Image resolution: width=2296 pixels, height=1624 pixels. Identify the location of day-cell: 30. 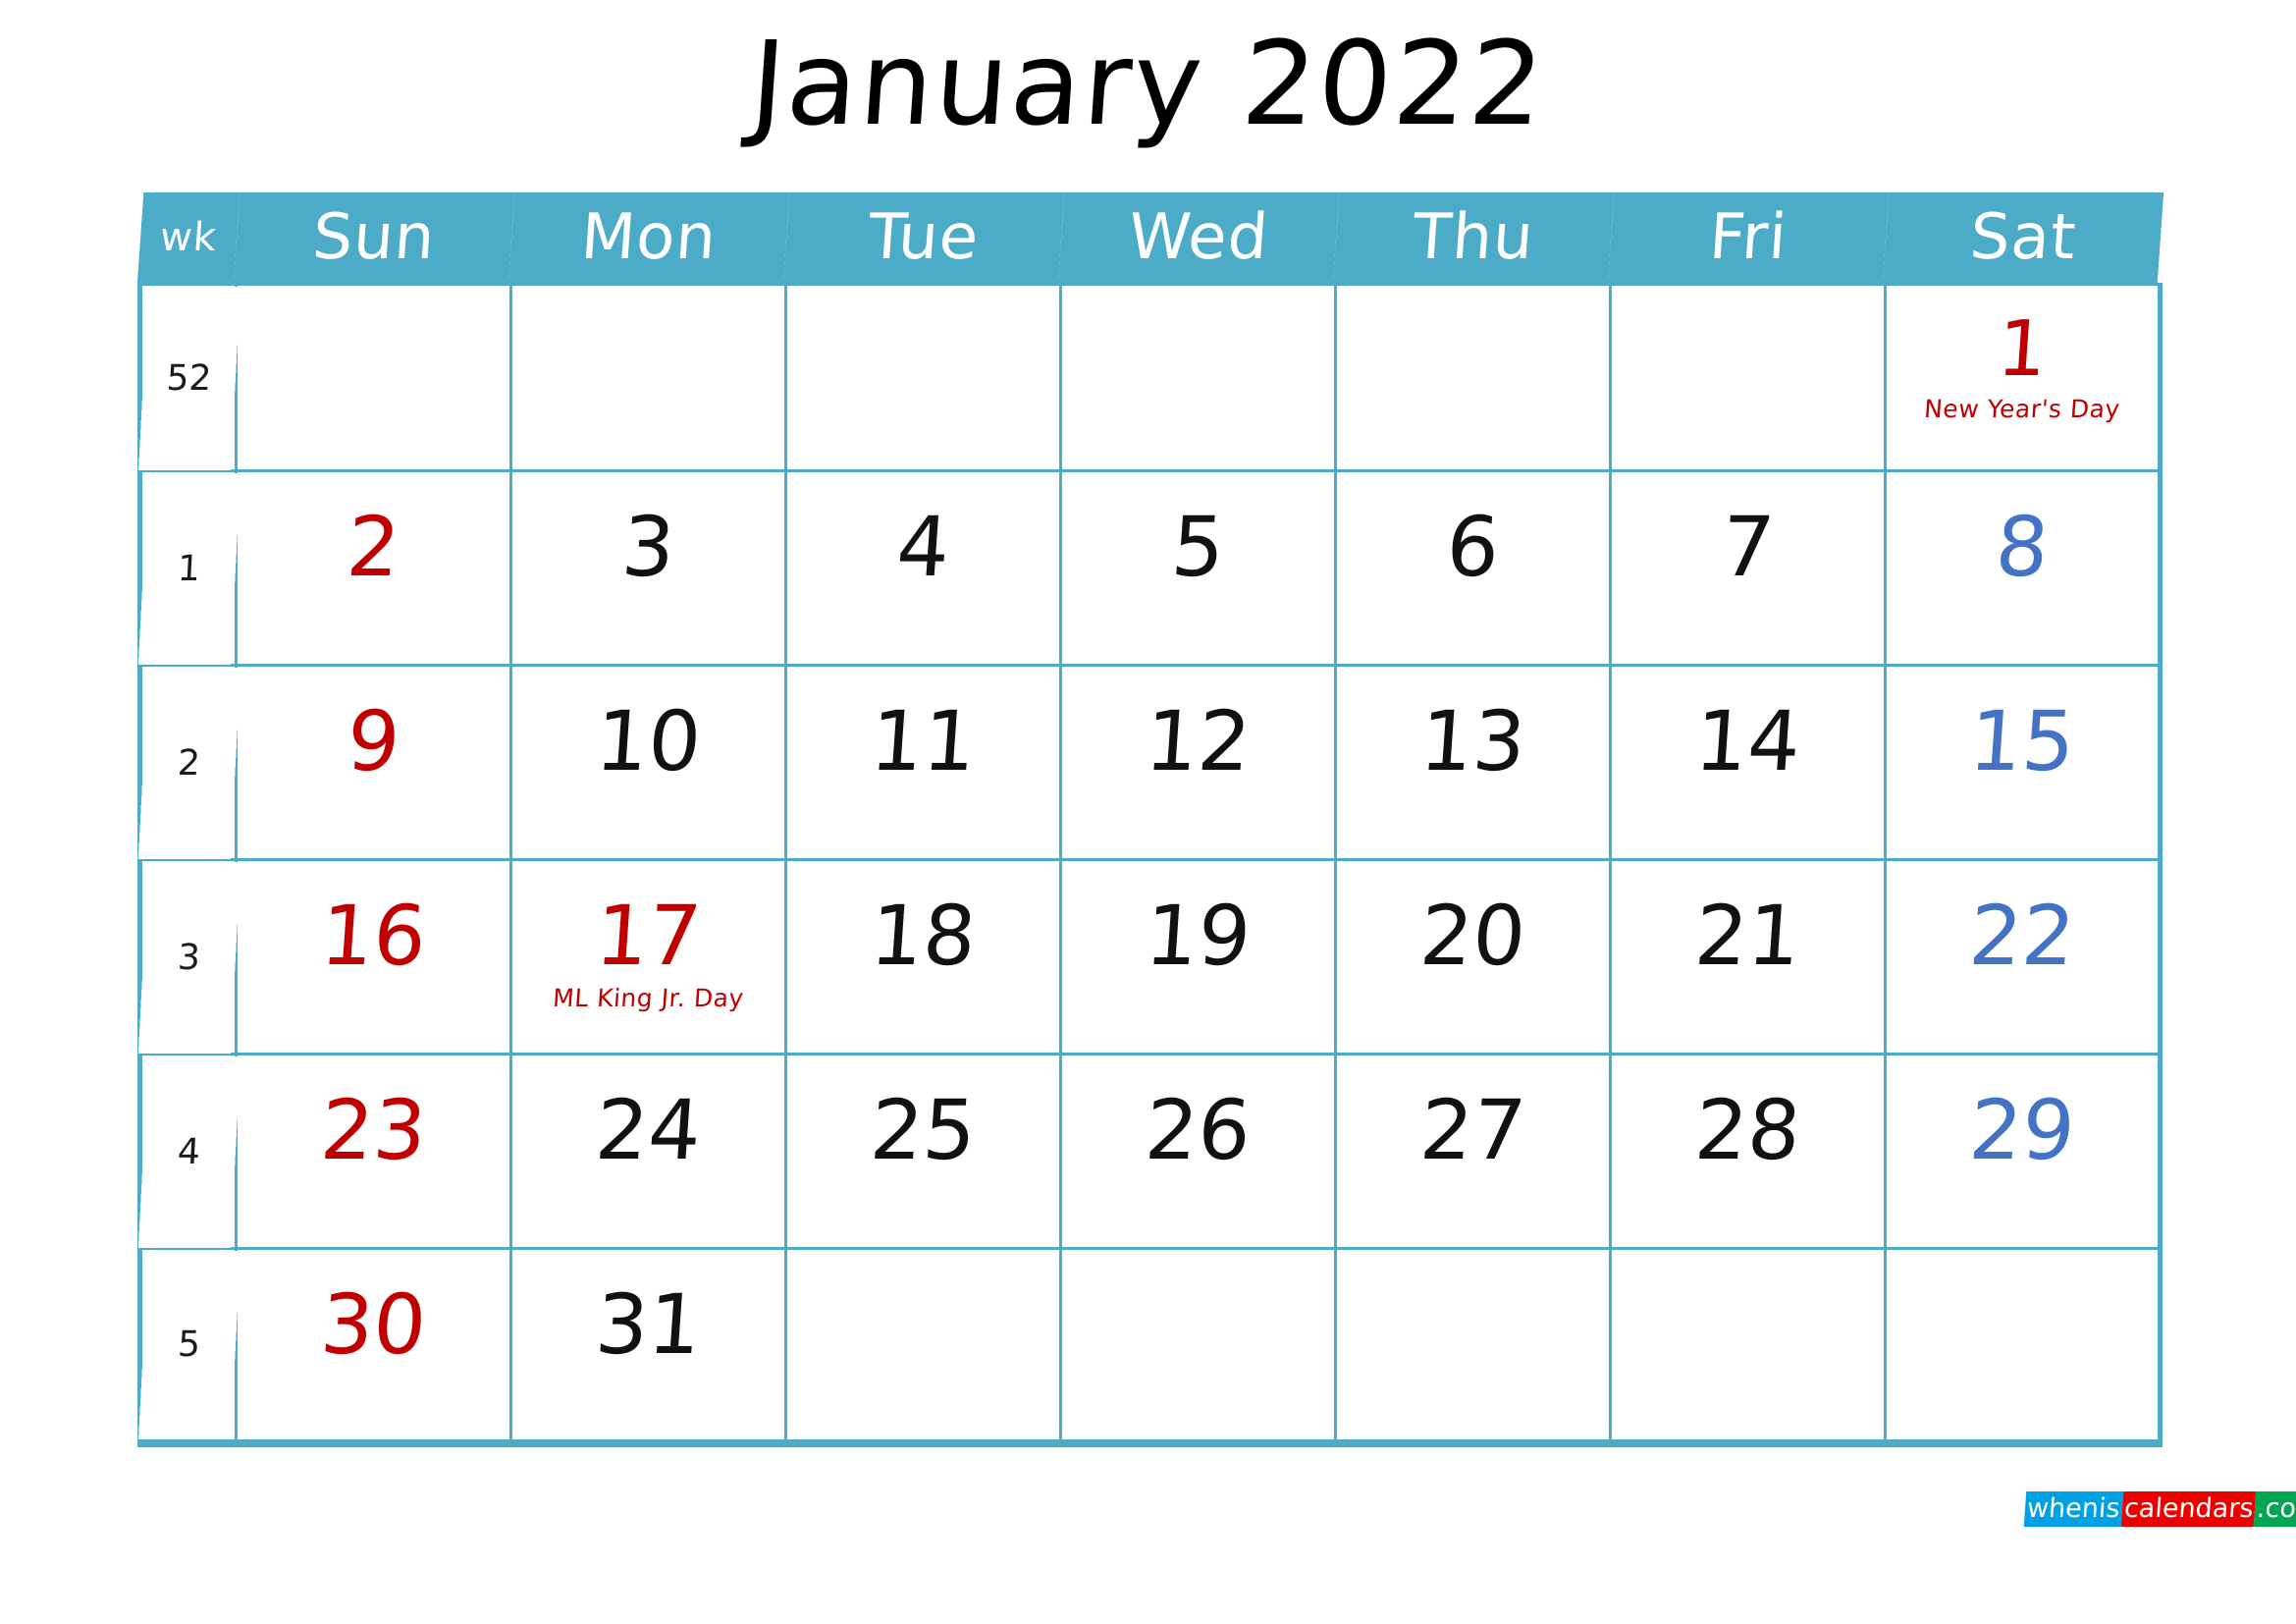
(373, 1347).